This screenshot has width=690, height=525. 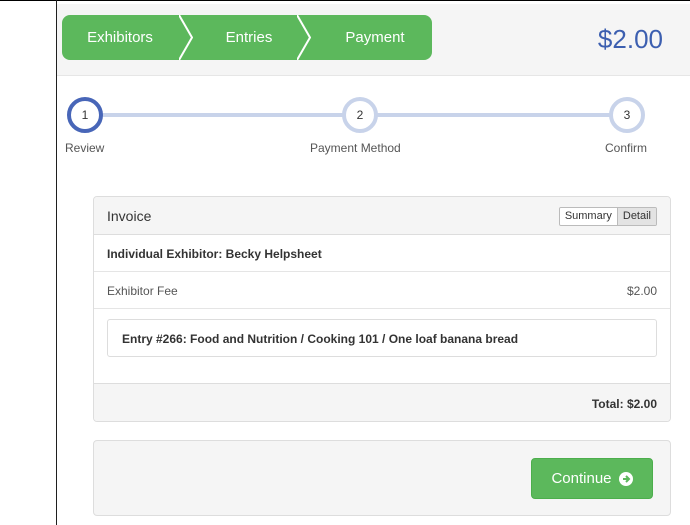 What do you see at coordinates (85, 148) in the screenshot?
I see `step-label-review: Review` at bounding box center [85, 148].